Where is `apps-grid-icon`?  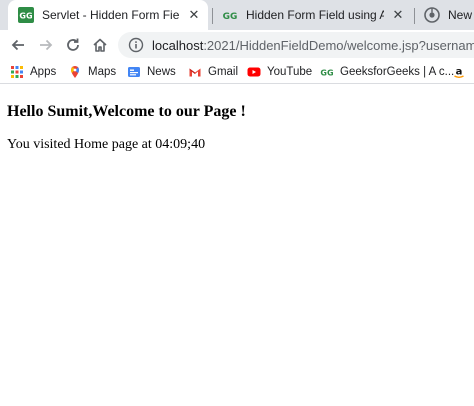
apps-grid-icon is located at coordinates (17, 72).